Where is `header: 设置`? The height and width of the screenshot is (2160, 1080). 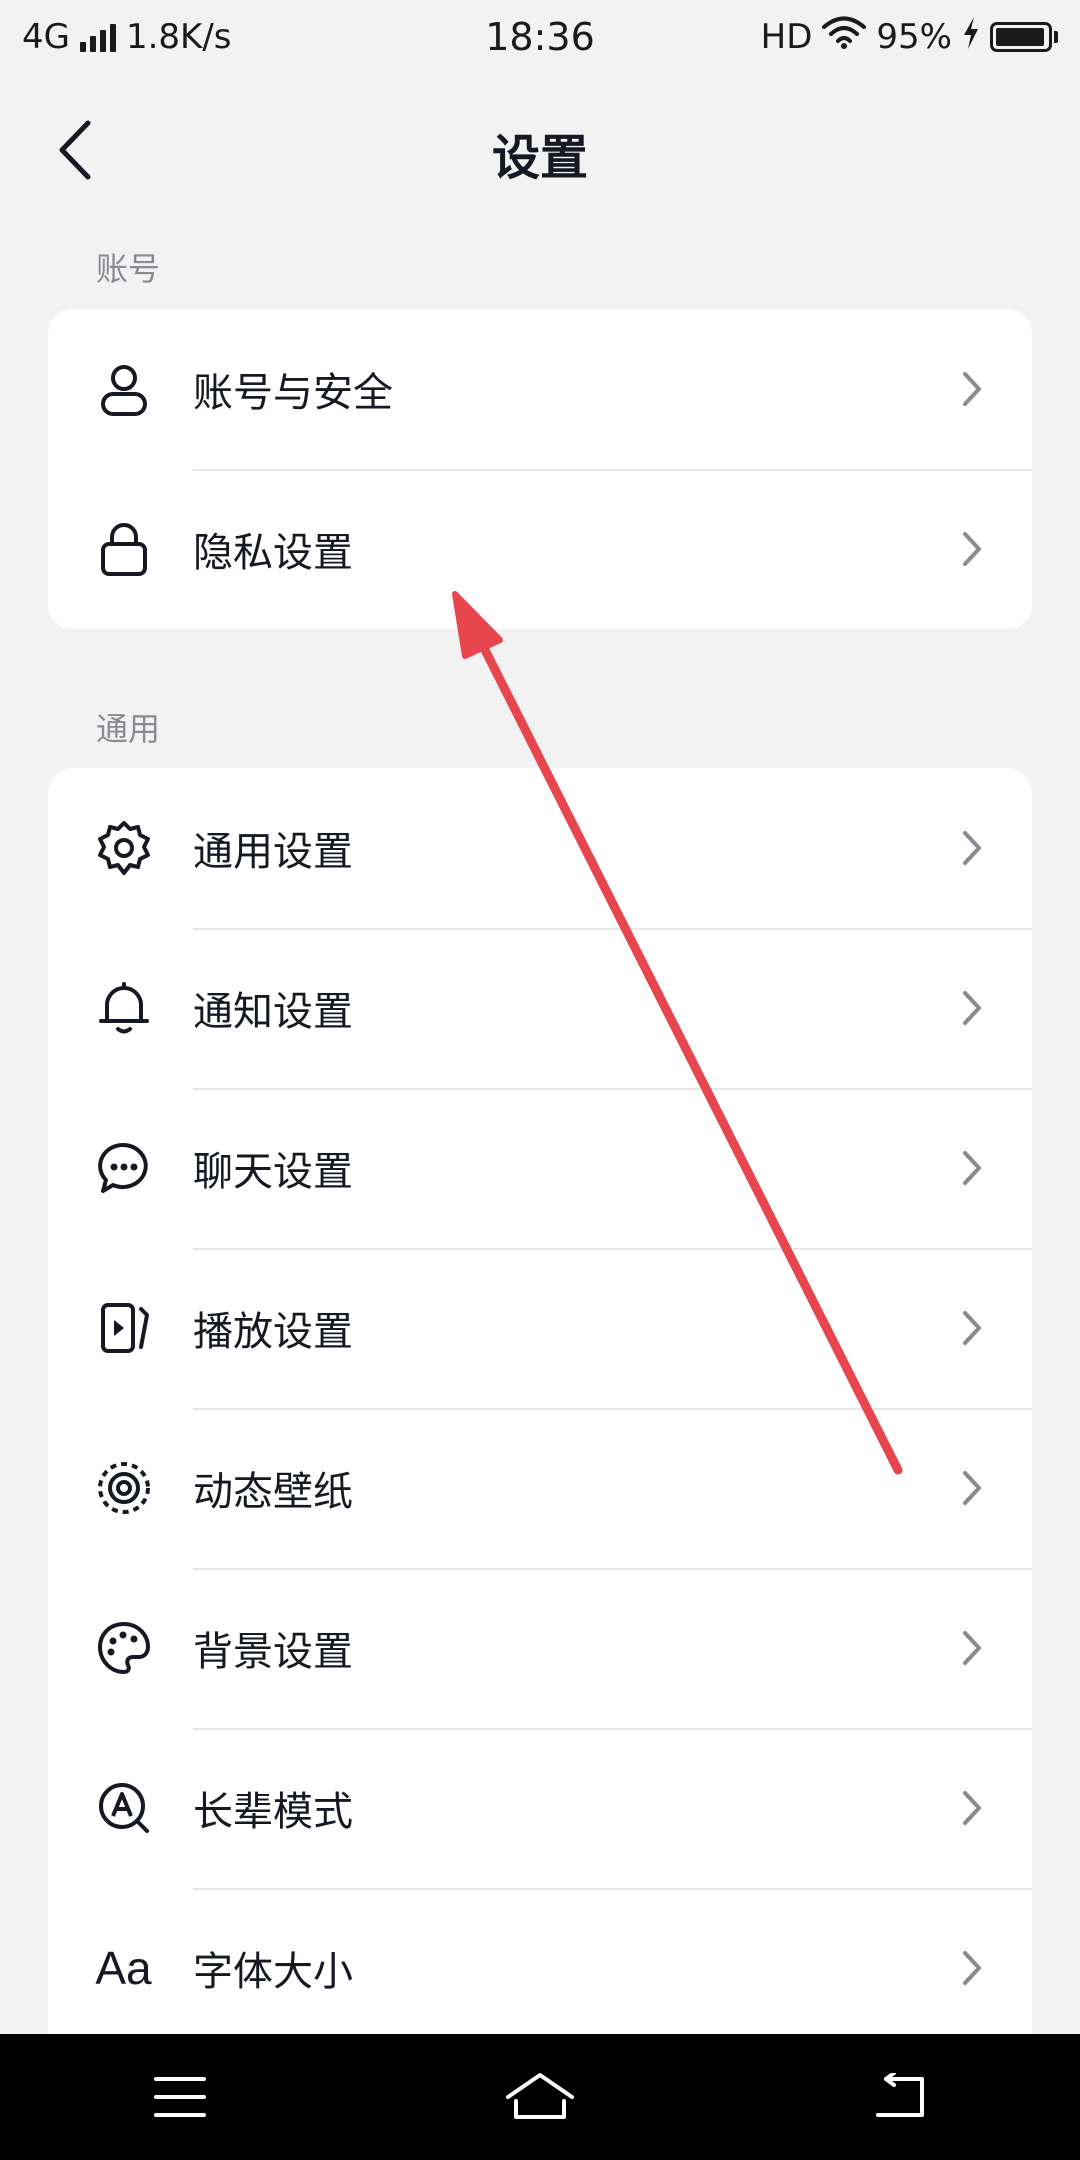 header: 设置 is located at coordinates (540, 151).